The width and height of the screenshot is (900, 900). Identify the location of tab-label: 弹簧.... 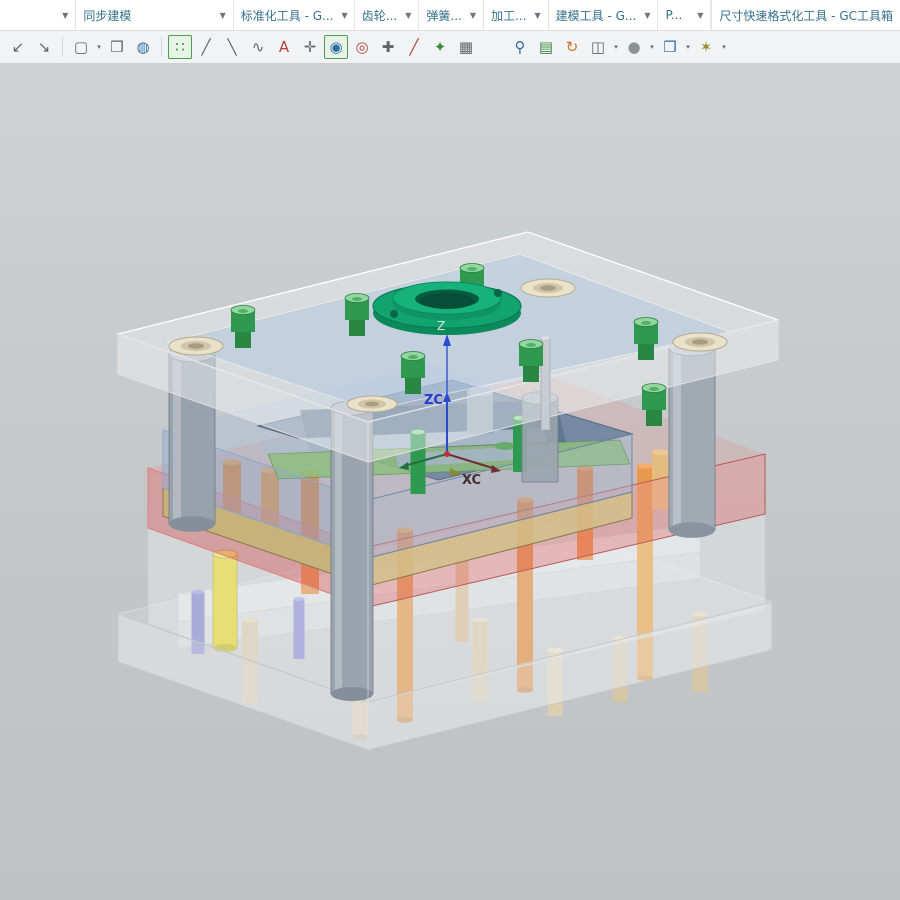
(444, 15).